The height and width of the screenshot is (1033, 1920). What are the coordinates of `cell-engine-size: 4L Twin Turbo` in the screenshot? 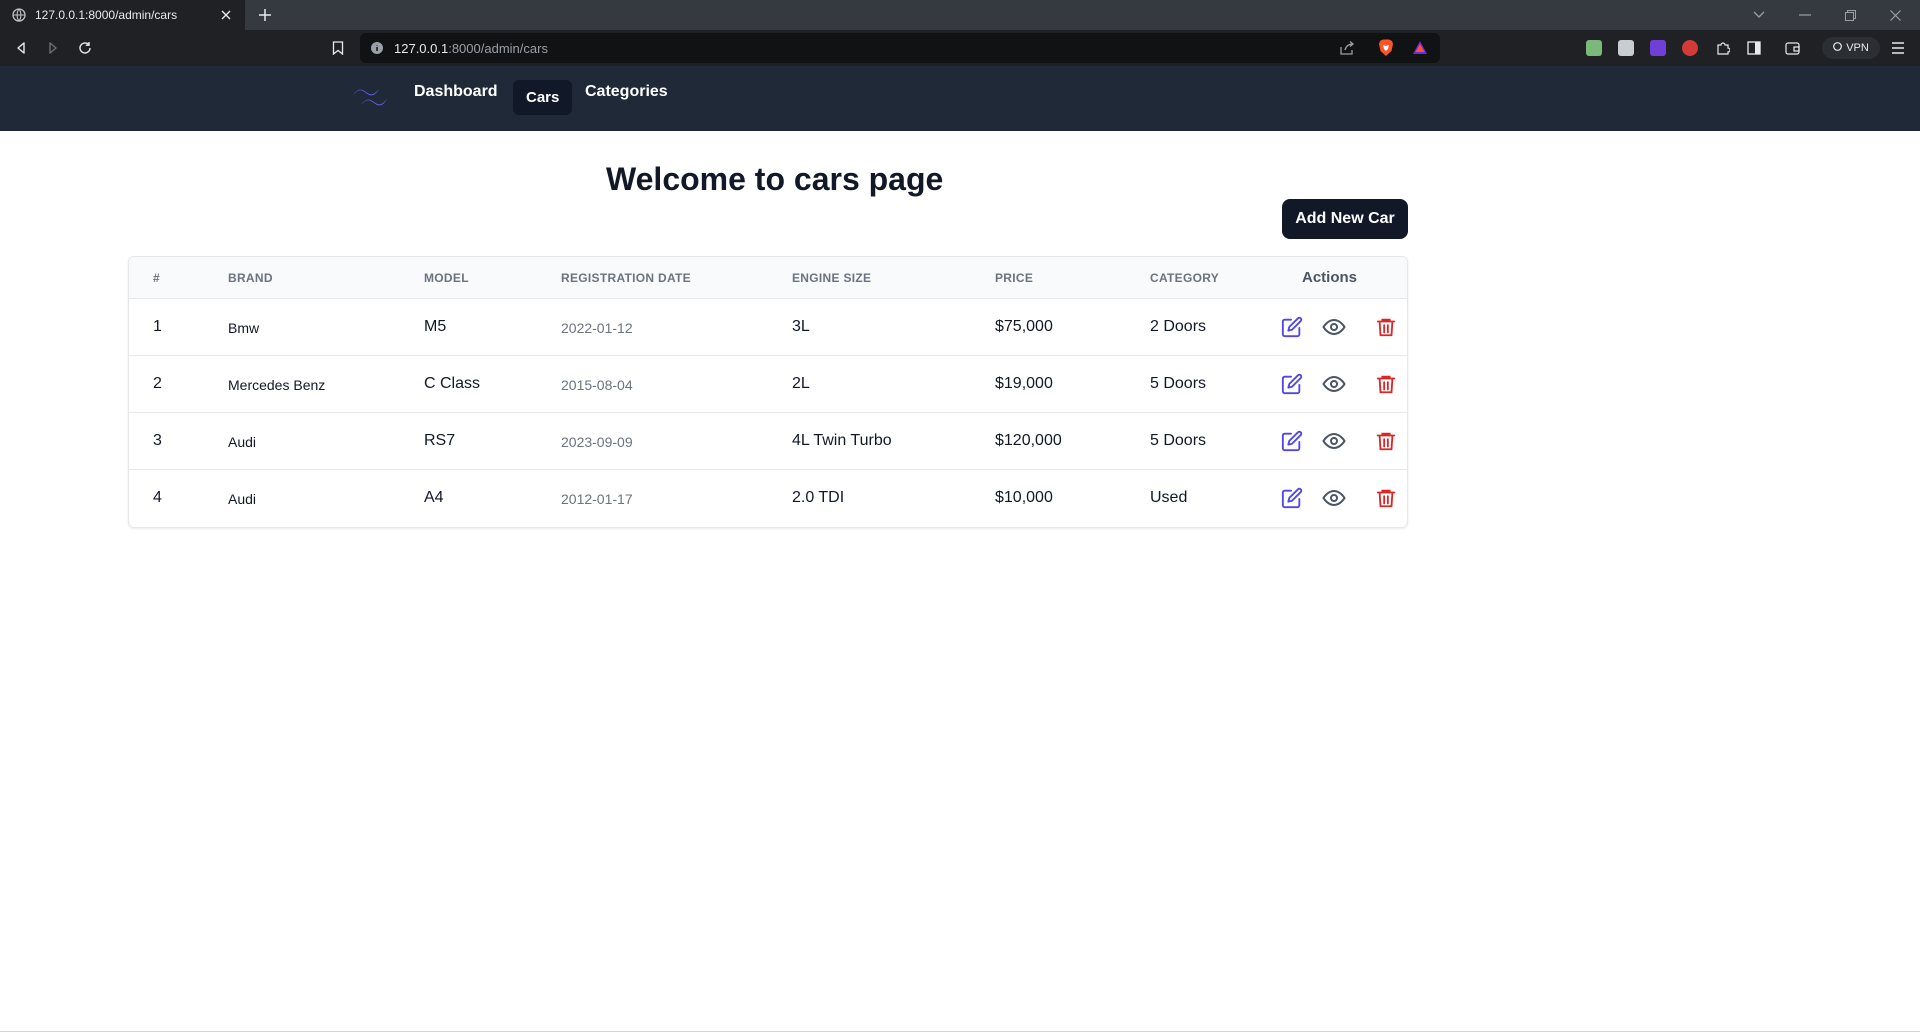 It's located at (842, 440).